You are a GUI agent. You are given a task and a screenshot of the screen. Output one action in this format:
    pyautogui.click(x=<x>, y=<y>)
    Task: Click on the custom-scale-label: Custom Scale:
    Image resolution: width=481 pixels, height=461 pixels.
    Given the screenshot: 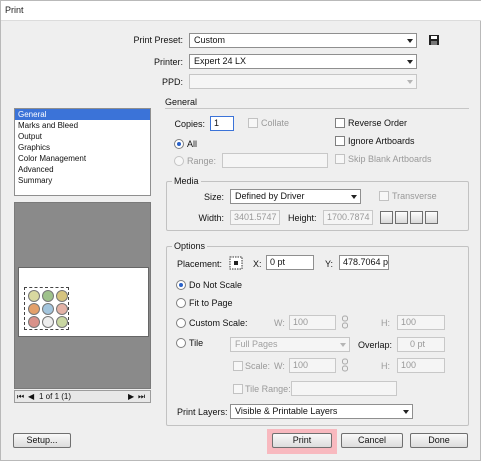 What is the action you would take?
    pyautogui.click(x=218, y=323)
    